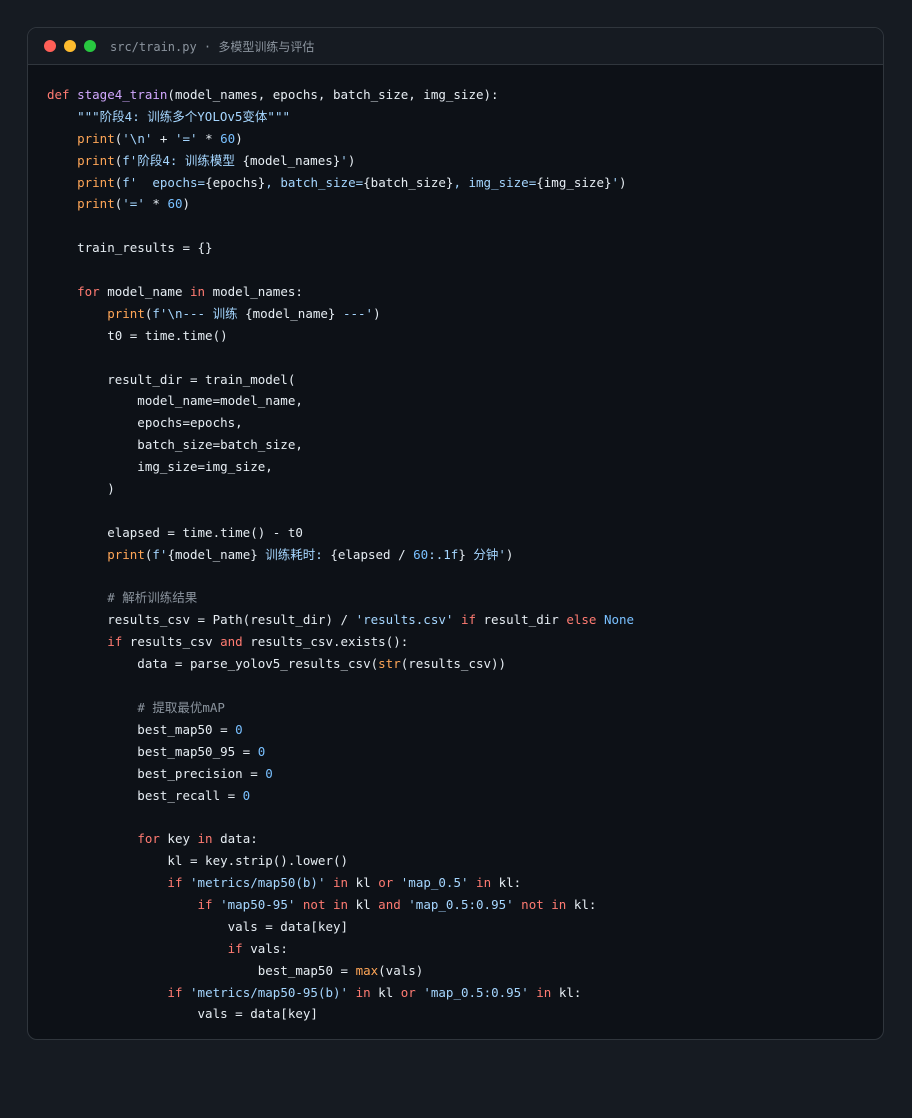  What do you see at coordinates (408, 992) in the screenshot?
I see `code-token: or` at bounding box center [408, 992].